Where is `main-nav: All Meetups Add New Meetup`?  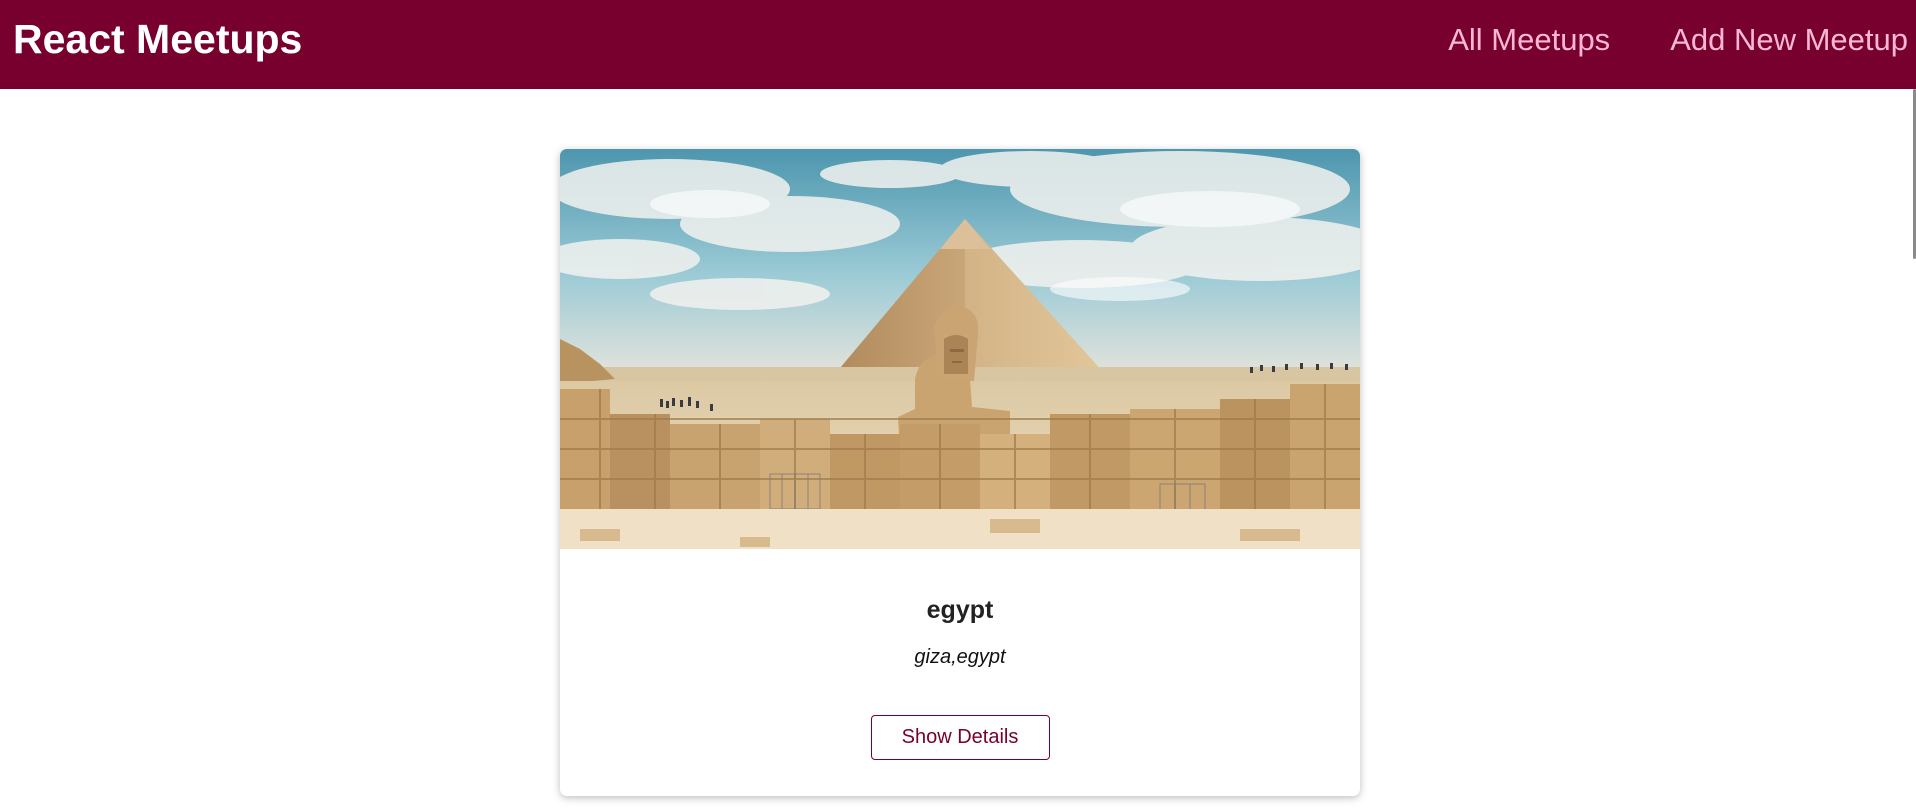 main-nav: All Meetups Add New Meetup is located at coordinates (1678, 40).